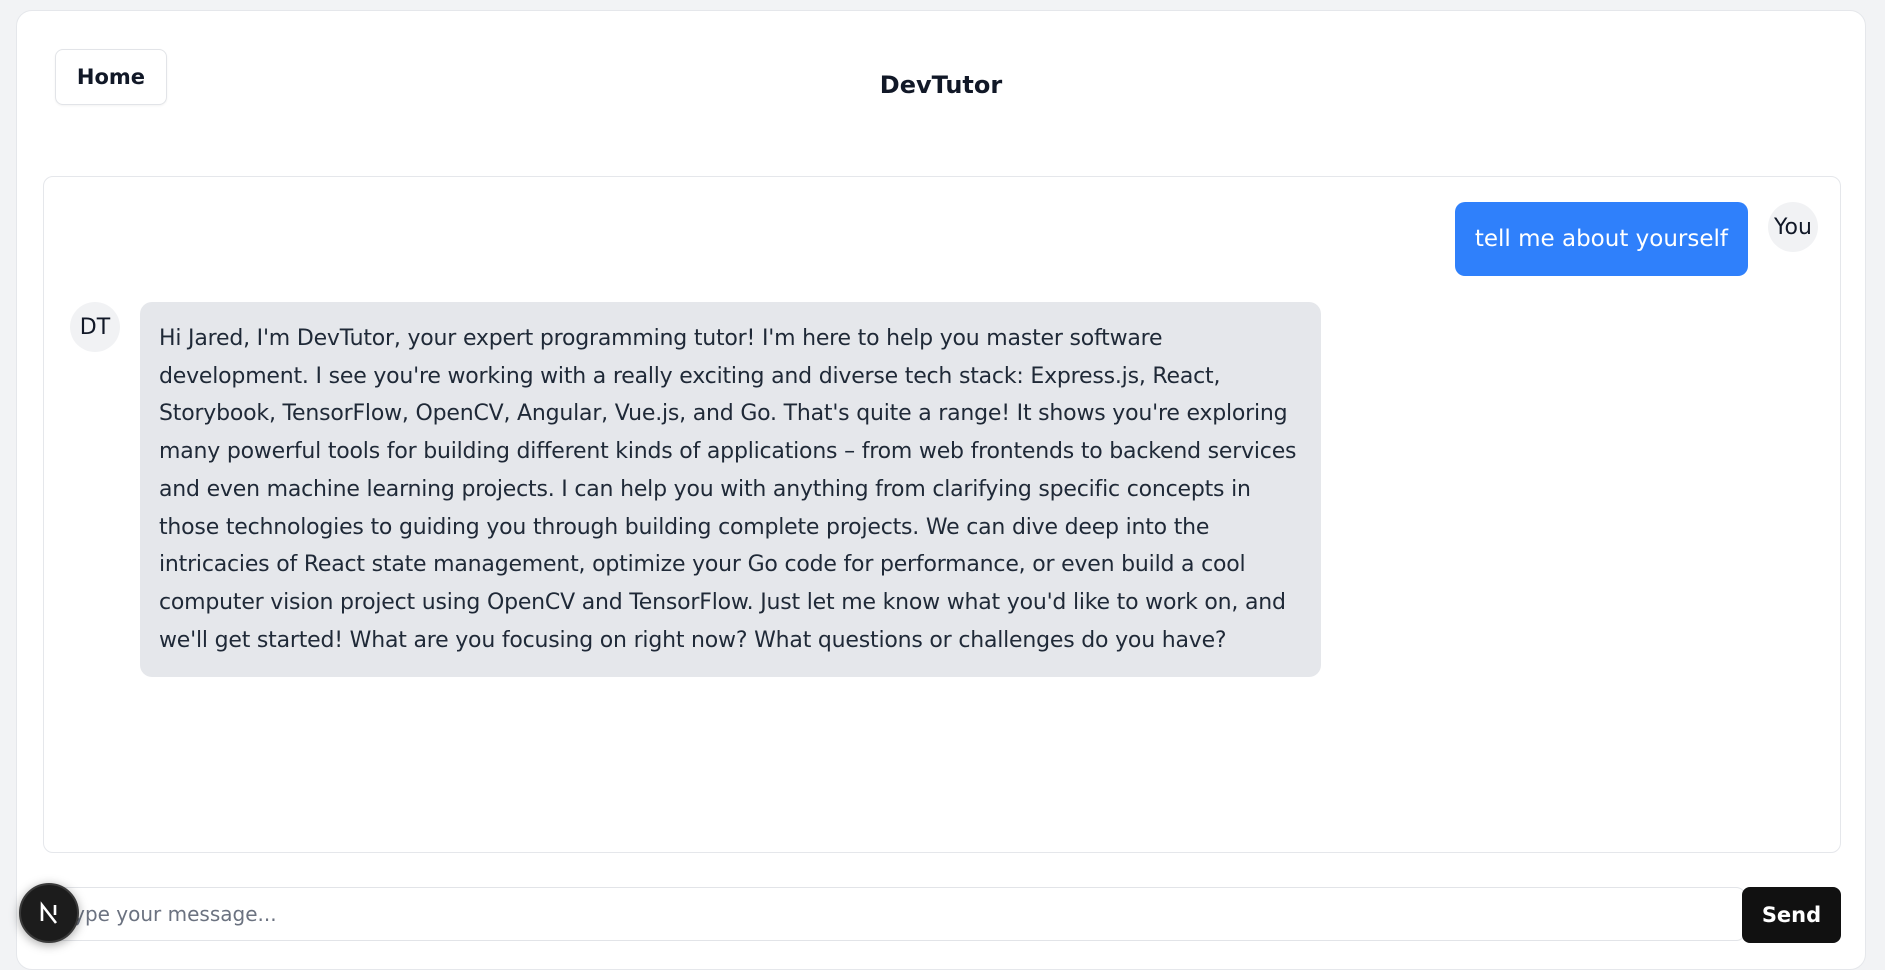 The width and height of the screenshot is (1885, 970). I want to click on composer: Send, so click(942, 912).